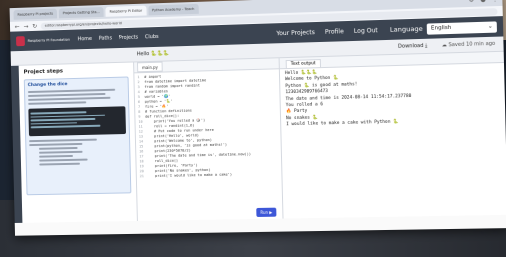 The width and height of the screenshot is (506, 257). I want to click on language-select: English ⌄, so click(461, 27).